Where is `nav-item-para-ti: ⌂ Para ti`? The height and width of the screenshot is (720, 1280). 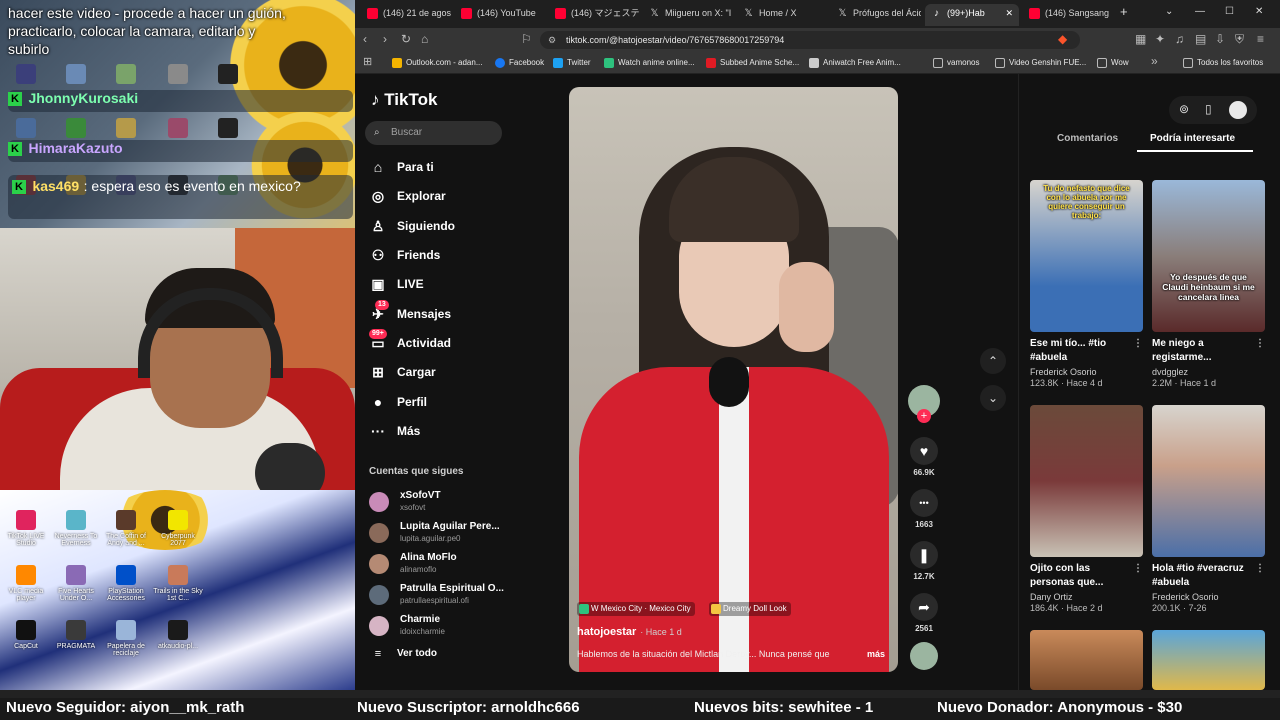 nav-item-para-ti: ⌂ Para ti is located at coordinates (401, 167).